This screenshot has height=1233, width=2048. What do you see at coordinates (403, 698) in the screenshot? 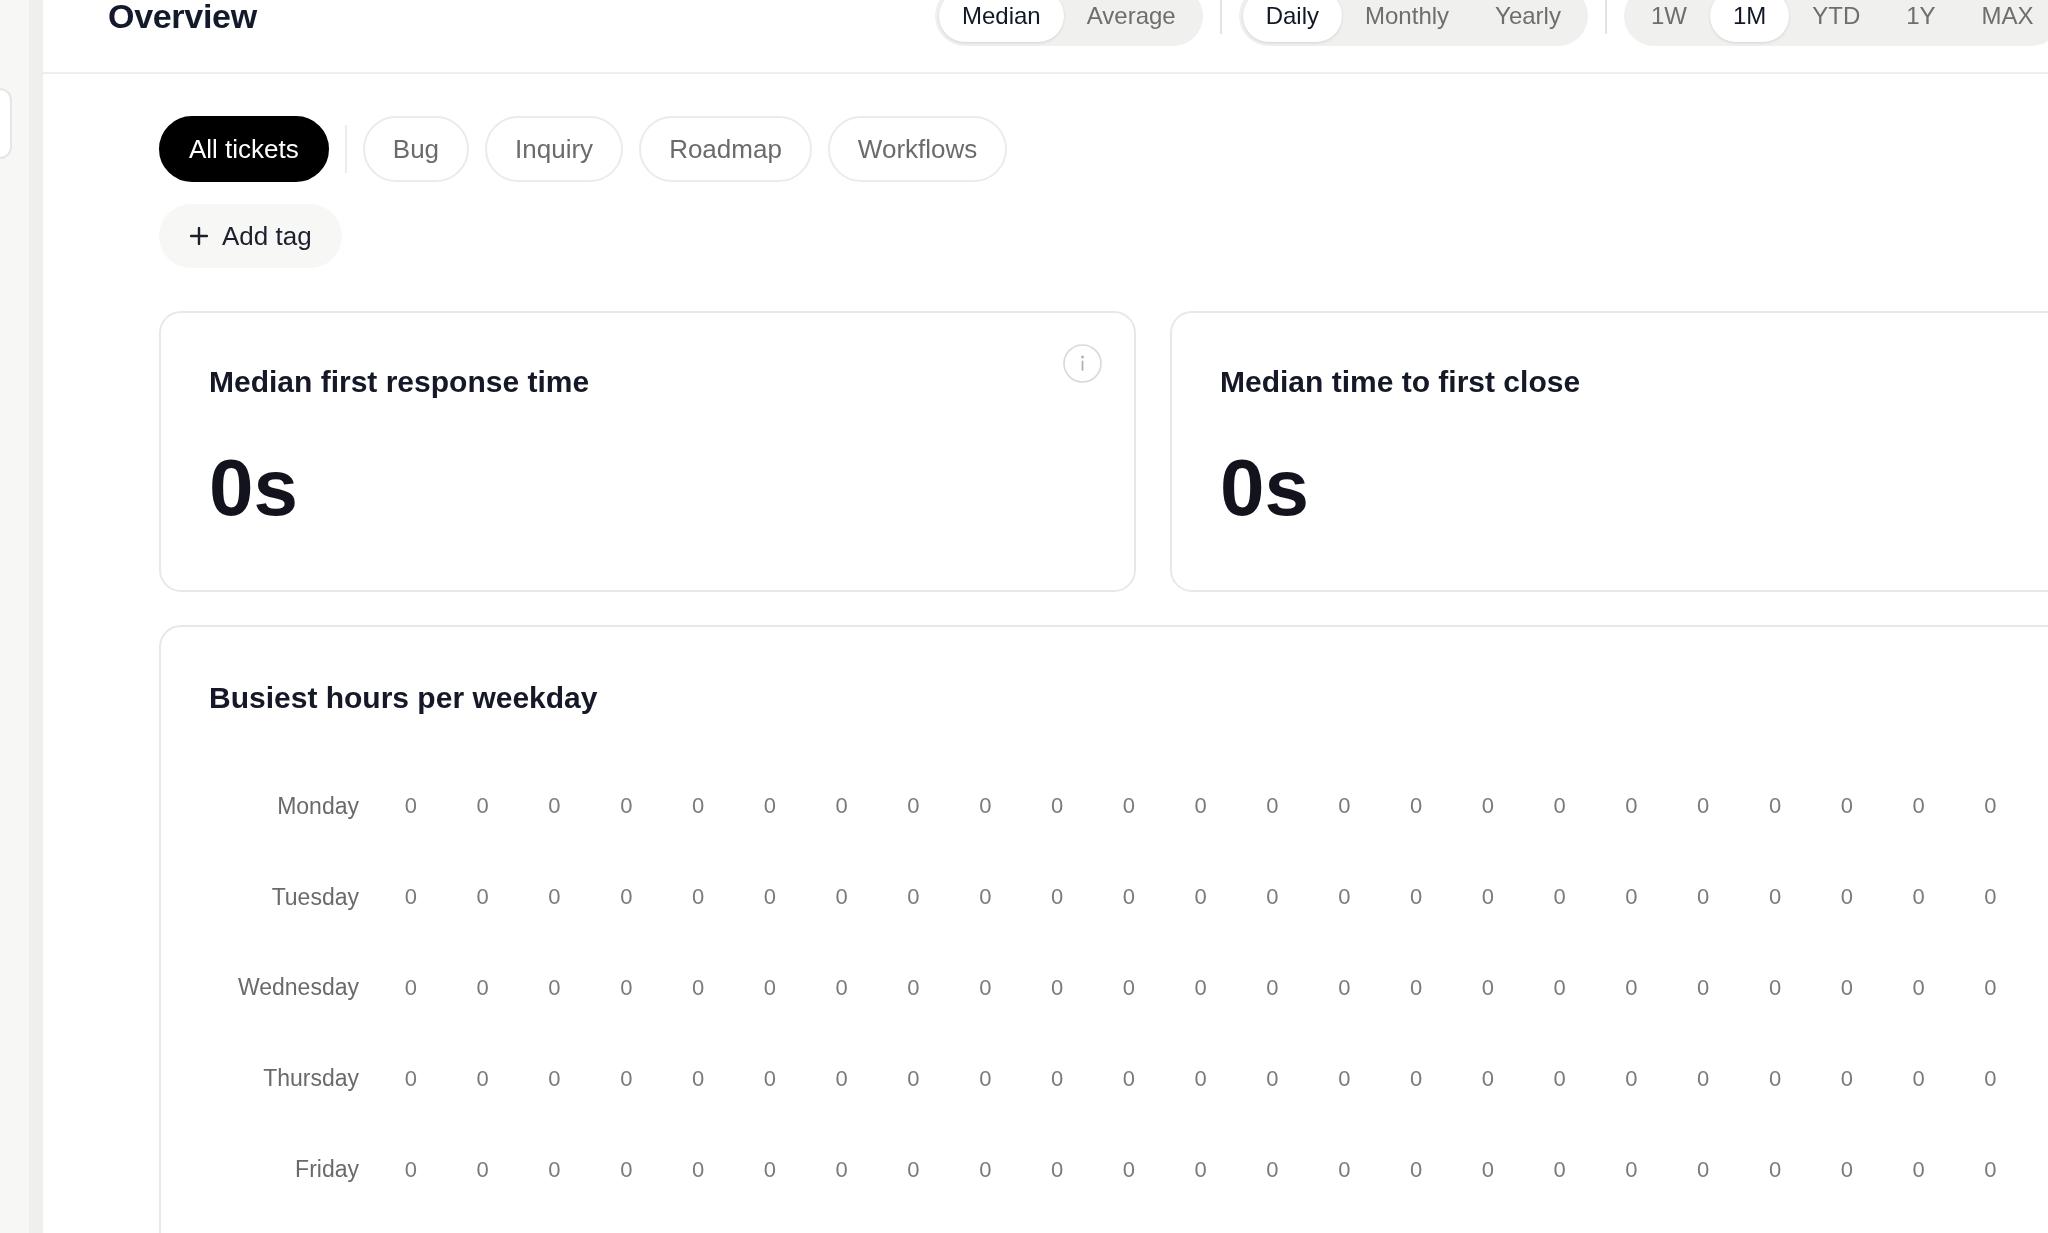
I see `heatmap-title: Busiest hours per weekday` at bounding box center [403, 698].